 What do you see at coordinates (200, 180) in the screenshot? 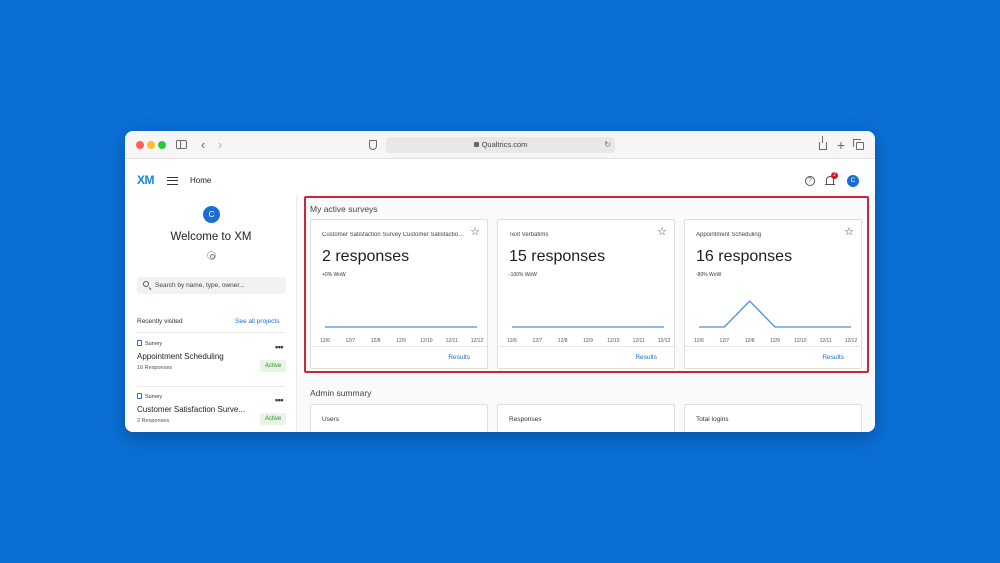
I see `home-breadcrumb: Home` at bounding box center [200, 180].